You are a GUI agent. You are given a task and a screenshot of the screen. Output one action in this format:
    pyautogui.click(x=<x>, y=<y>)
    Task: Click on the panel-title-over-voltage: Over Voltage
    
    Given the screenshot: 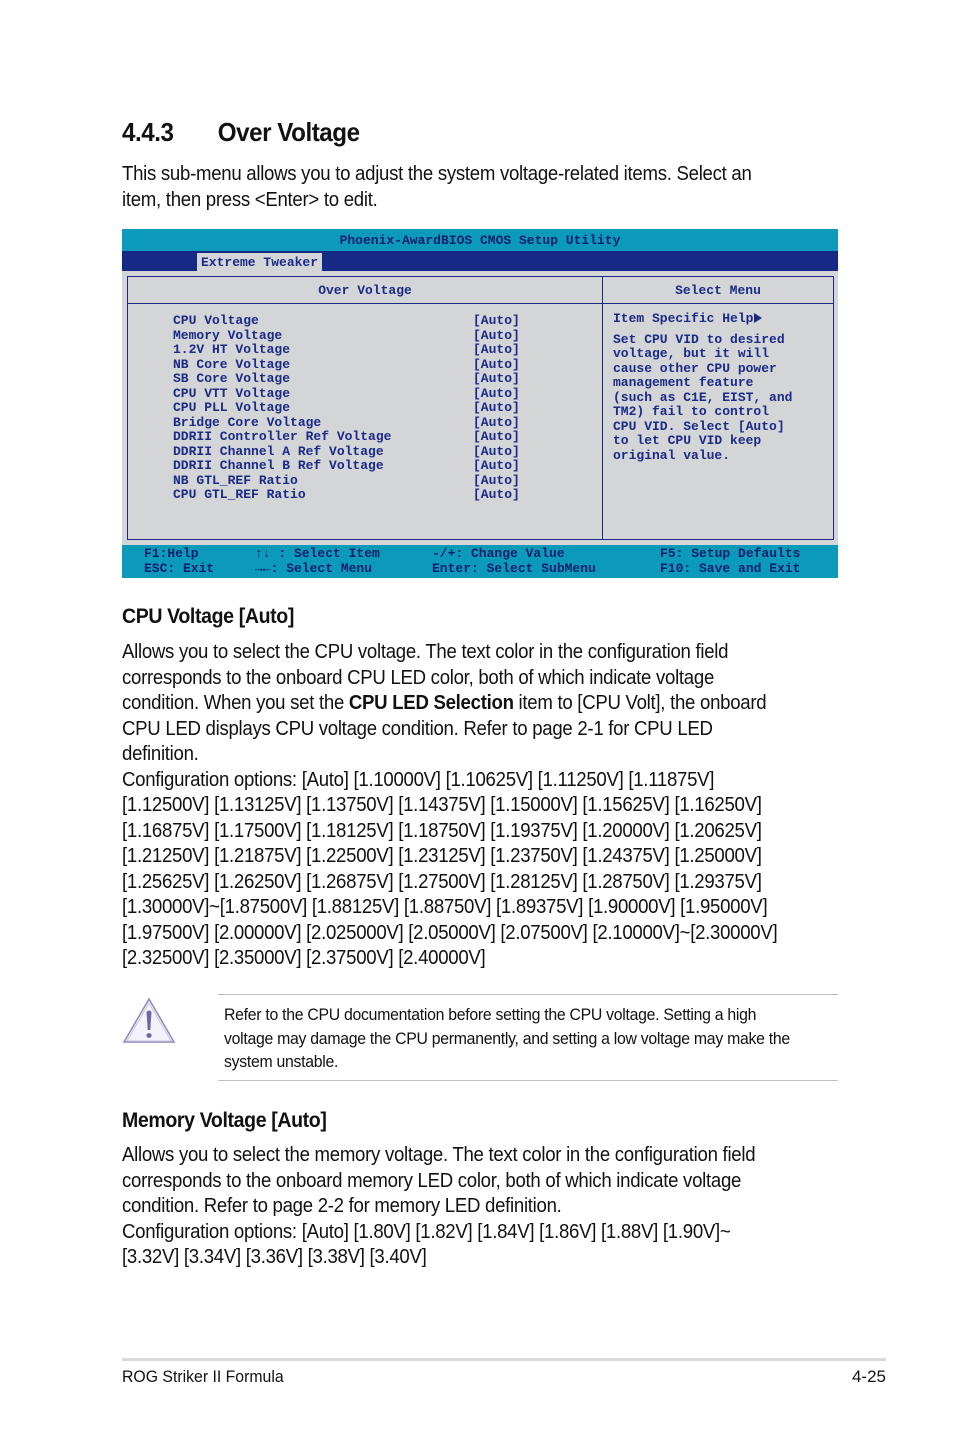 What is the action you would take?
    pyautogui.click(x=365, y=290)
    